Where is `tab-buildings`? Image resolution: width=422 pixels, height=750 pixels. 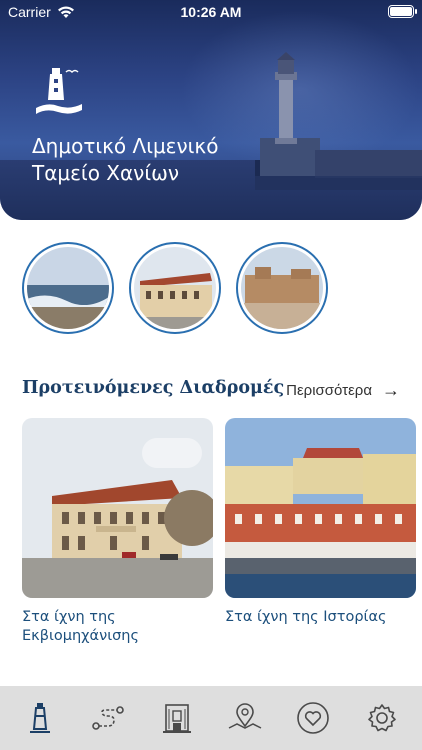 tab-buildings is located at coordinates (177, 718).